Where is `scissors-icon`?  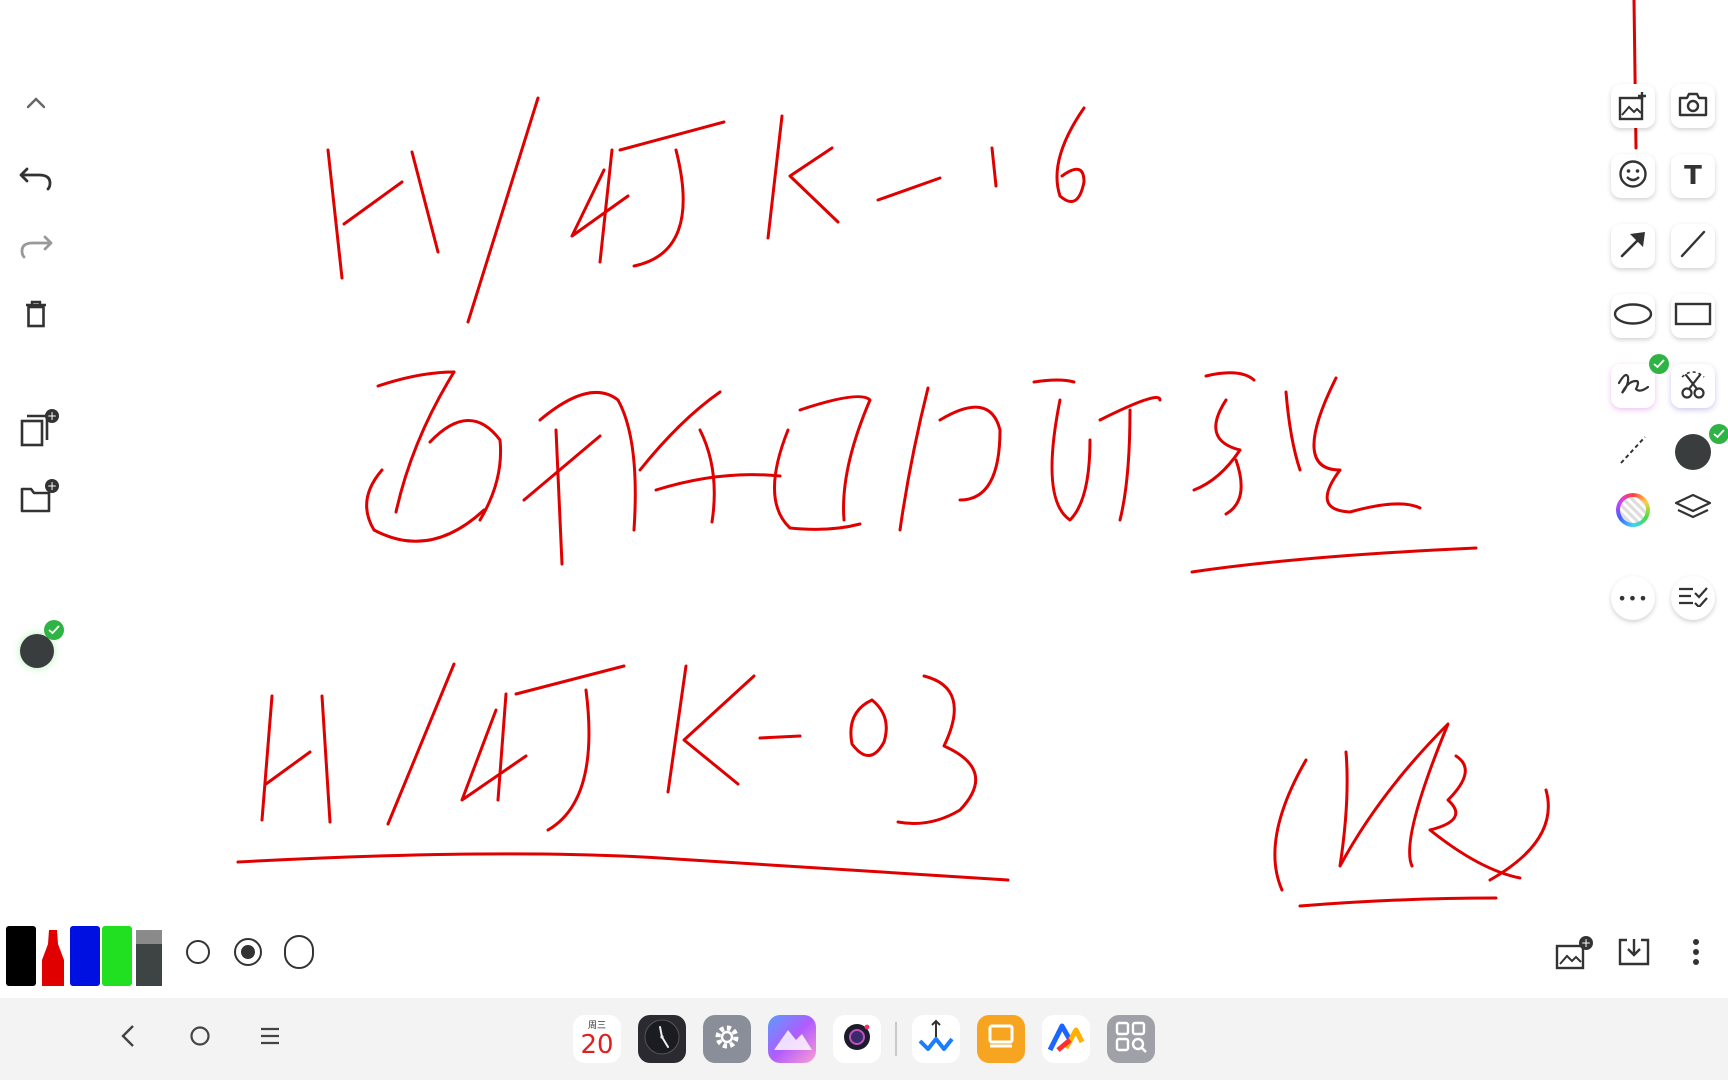
scissors-icon is located at coordinates (1693, 386).